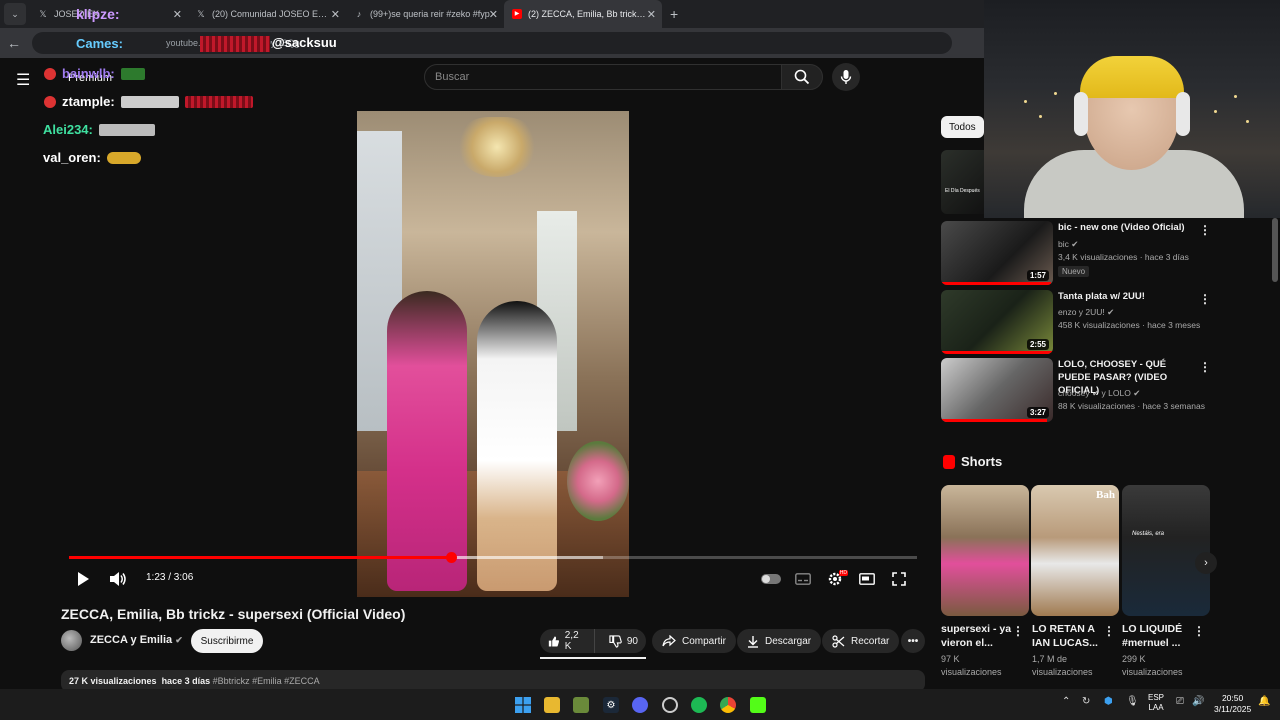 The image size is (1280, 720). I want to click on steam-icon: ⚙, so click(611, 705).